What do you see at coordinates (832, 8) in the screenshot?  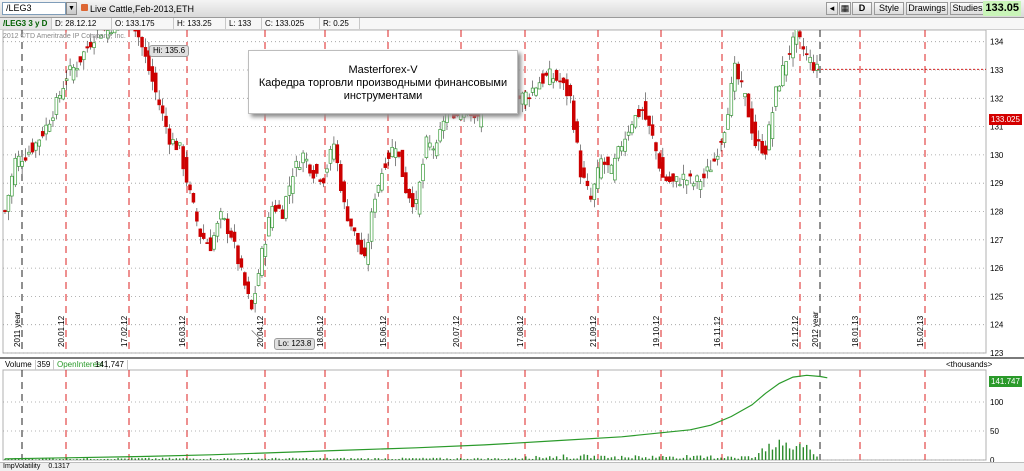 I see `nav-icon: ◂` at bounding box center [832, 8].